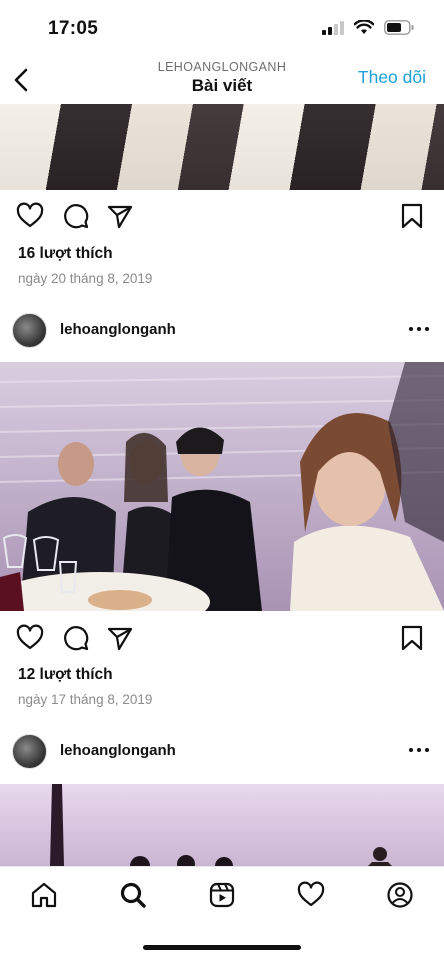  Describe the element at coordinates (222, 28) in the screenshot. I see `status-bar: 17:05` at that location.